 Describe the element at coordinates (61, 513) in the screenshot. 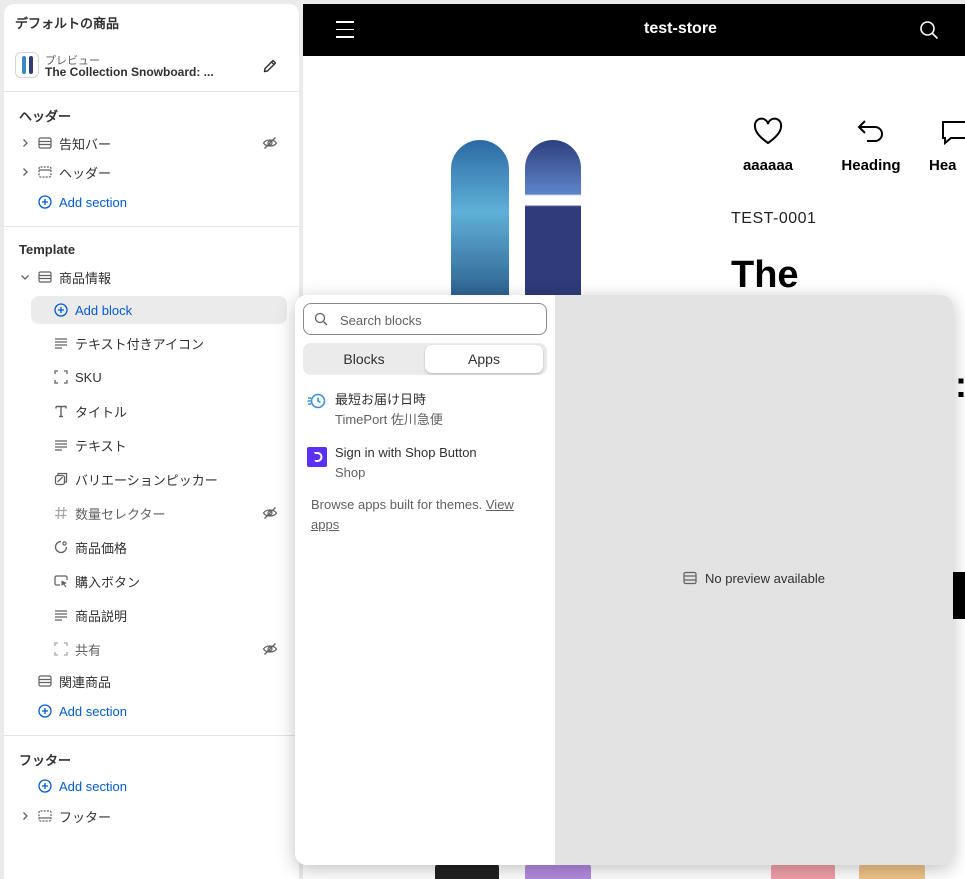

I see `hash-icon` at that location.